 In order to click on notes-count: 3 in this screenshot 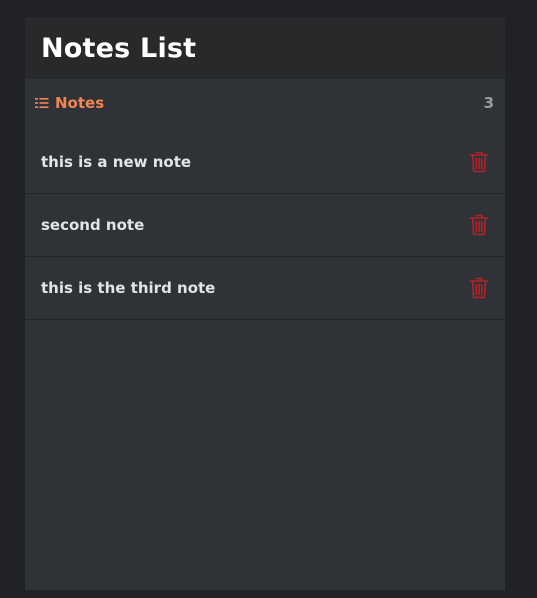, I will do `click(488, 103)`.